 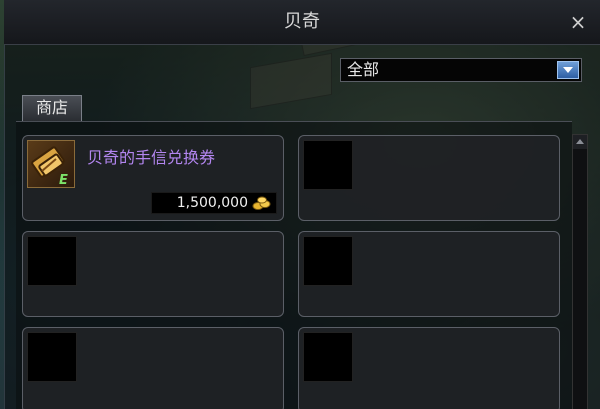 What do you see at coordinates (580, 142) in the screenshot?
I see `scroll-up-icon` at bounding box center [580, 142].